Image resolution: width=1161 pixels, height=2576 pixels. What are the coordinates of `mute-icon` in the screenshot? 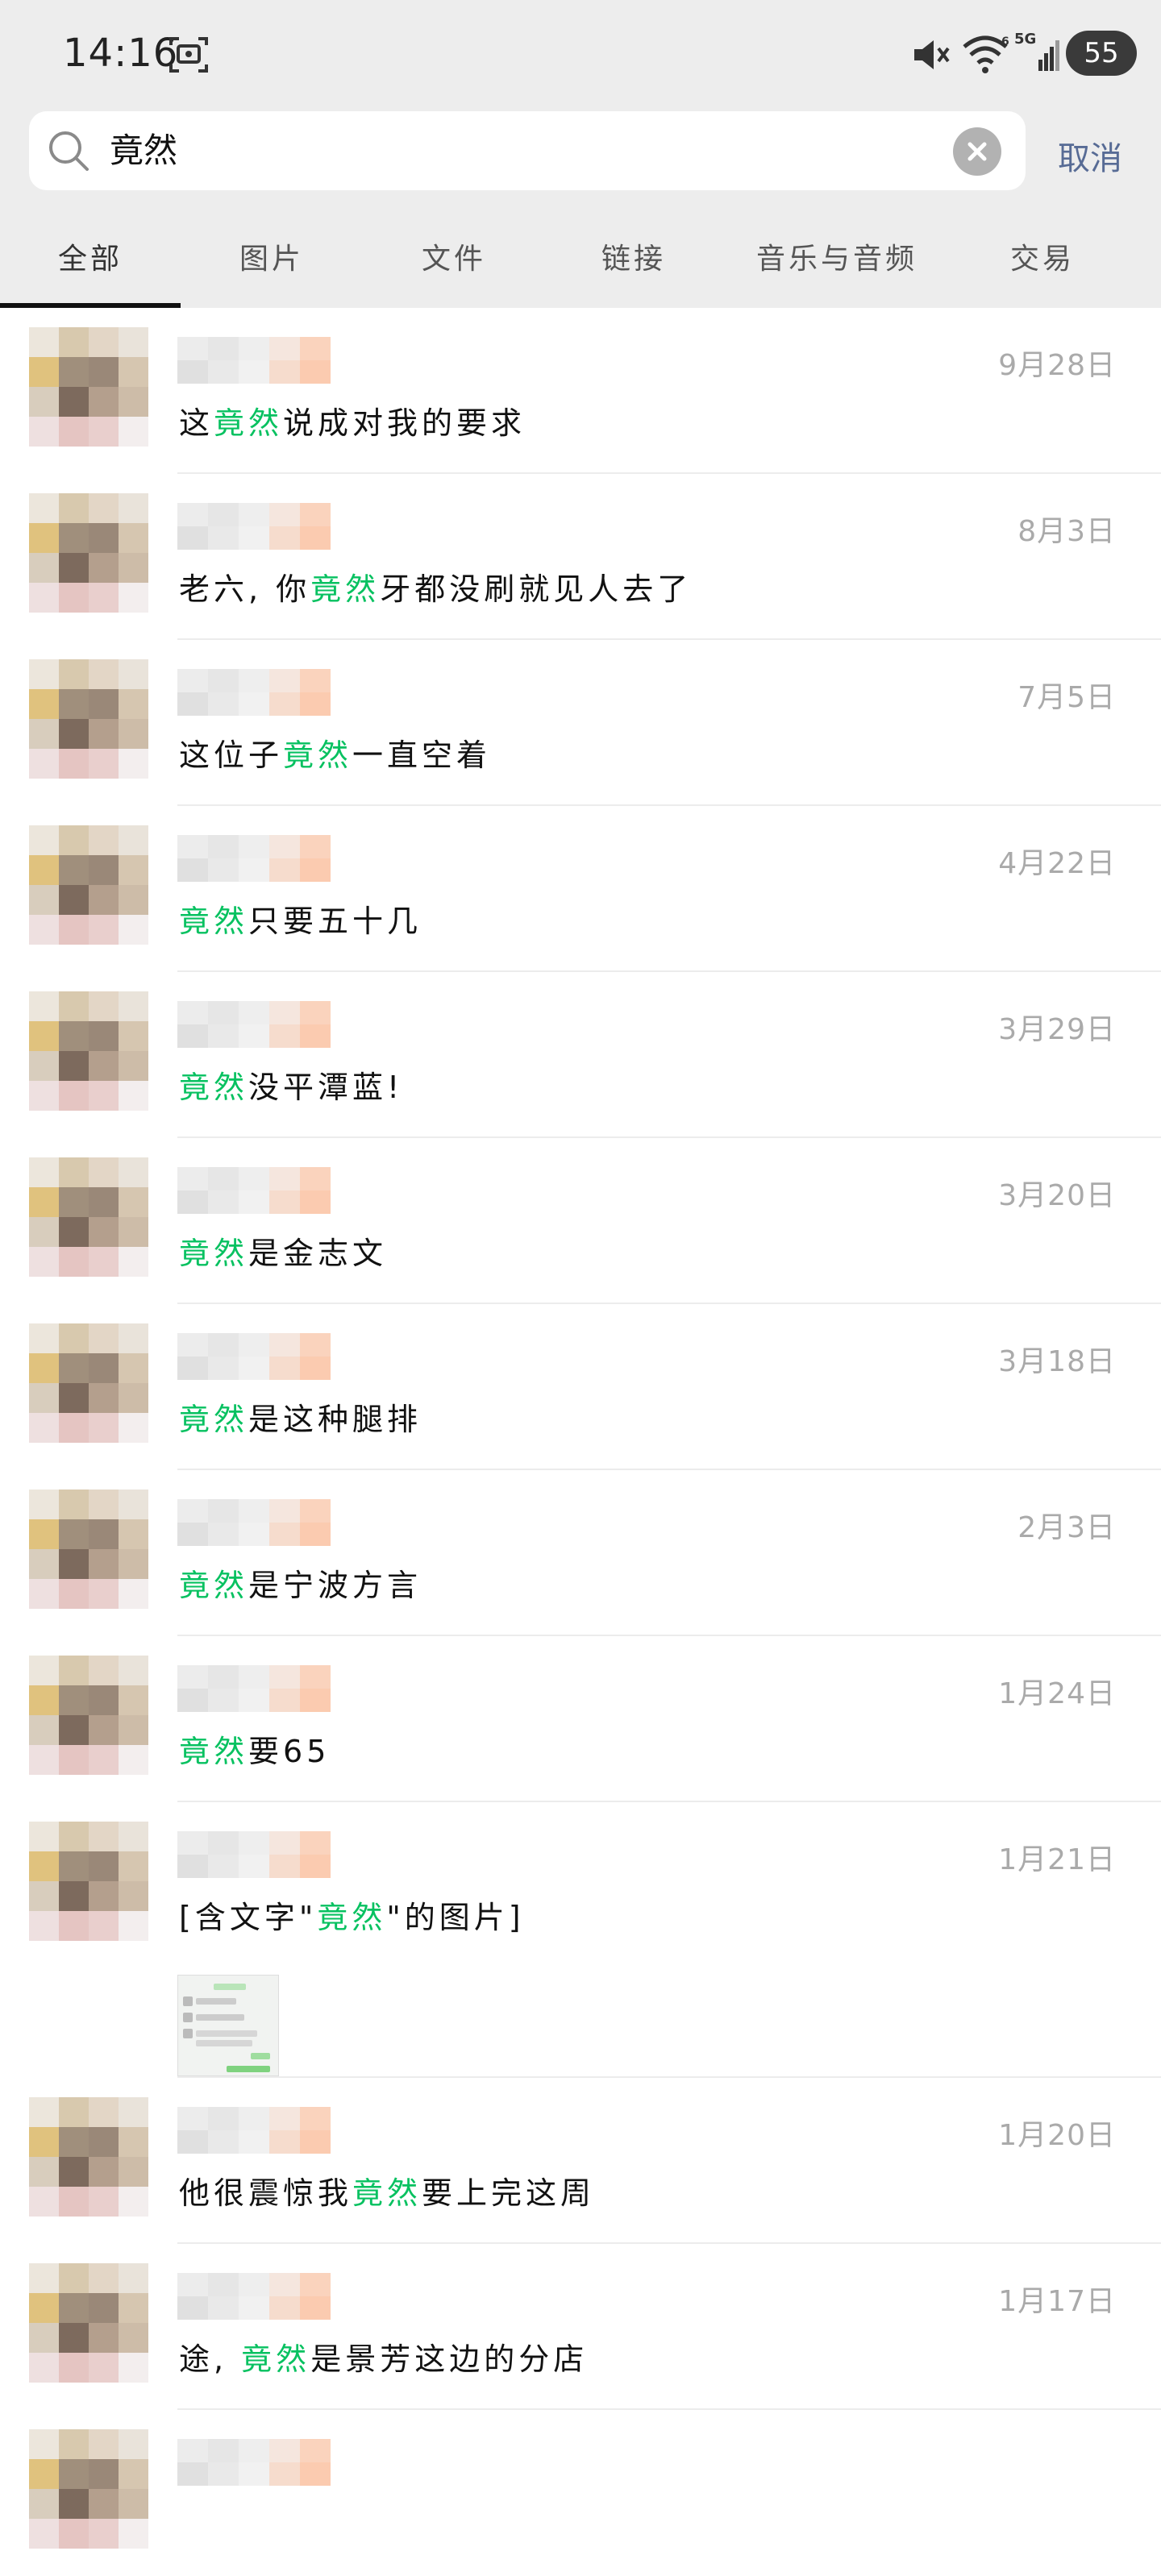 It's located at (931, 56).